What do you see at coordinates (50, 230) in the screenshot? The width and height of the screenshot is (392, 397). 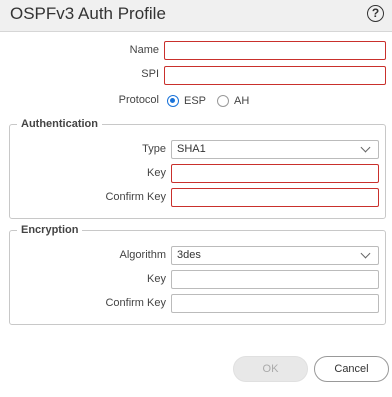 I see `encryption-legend: Encryption` at bounding box center [50, 230].